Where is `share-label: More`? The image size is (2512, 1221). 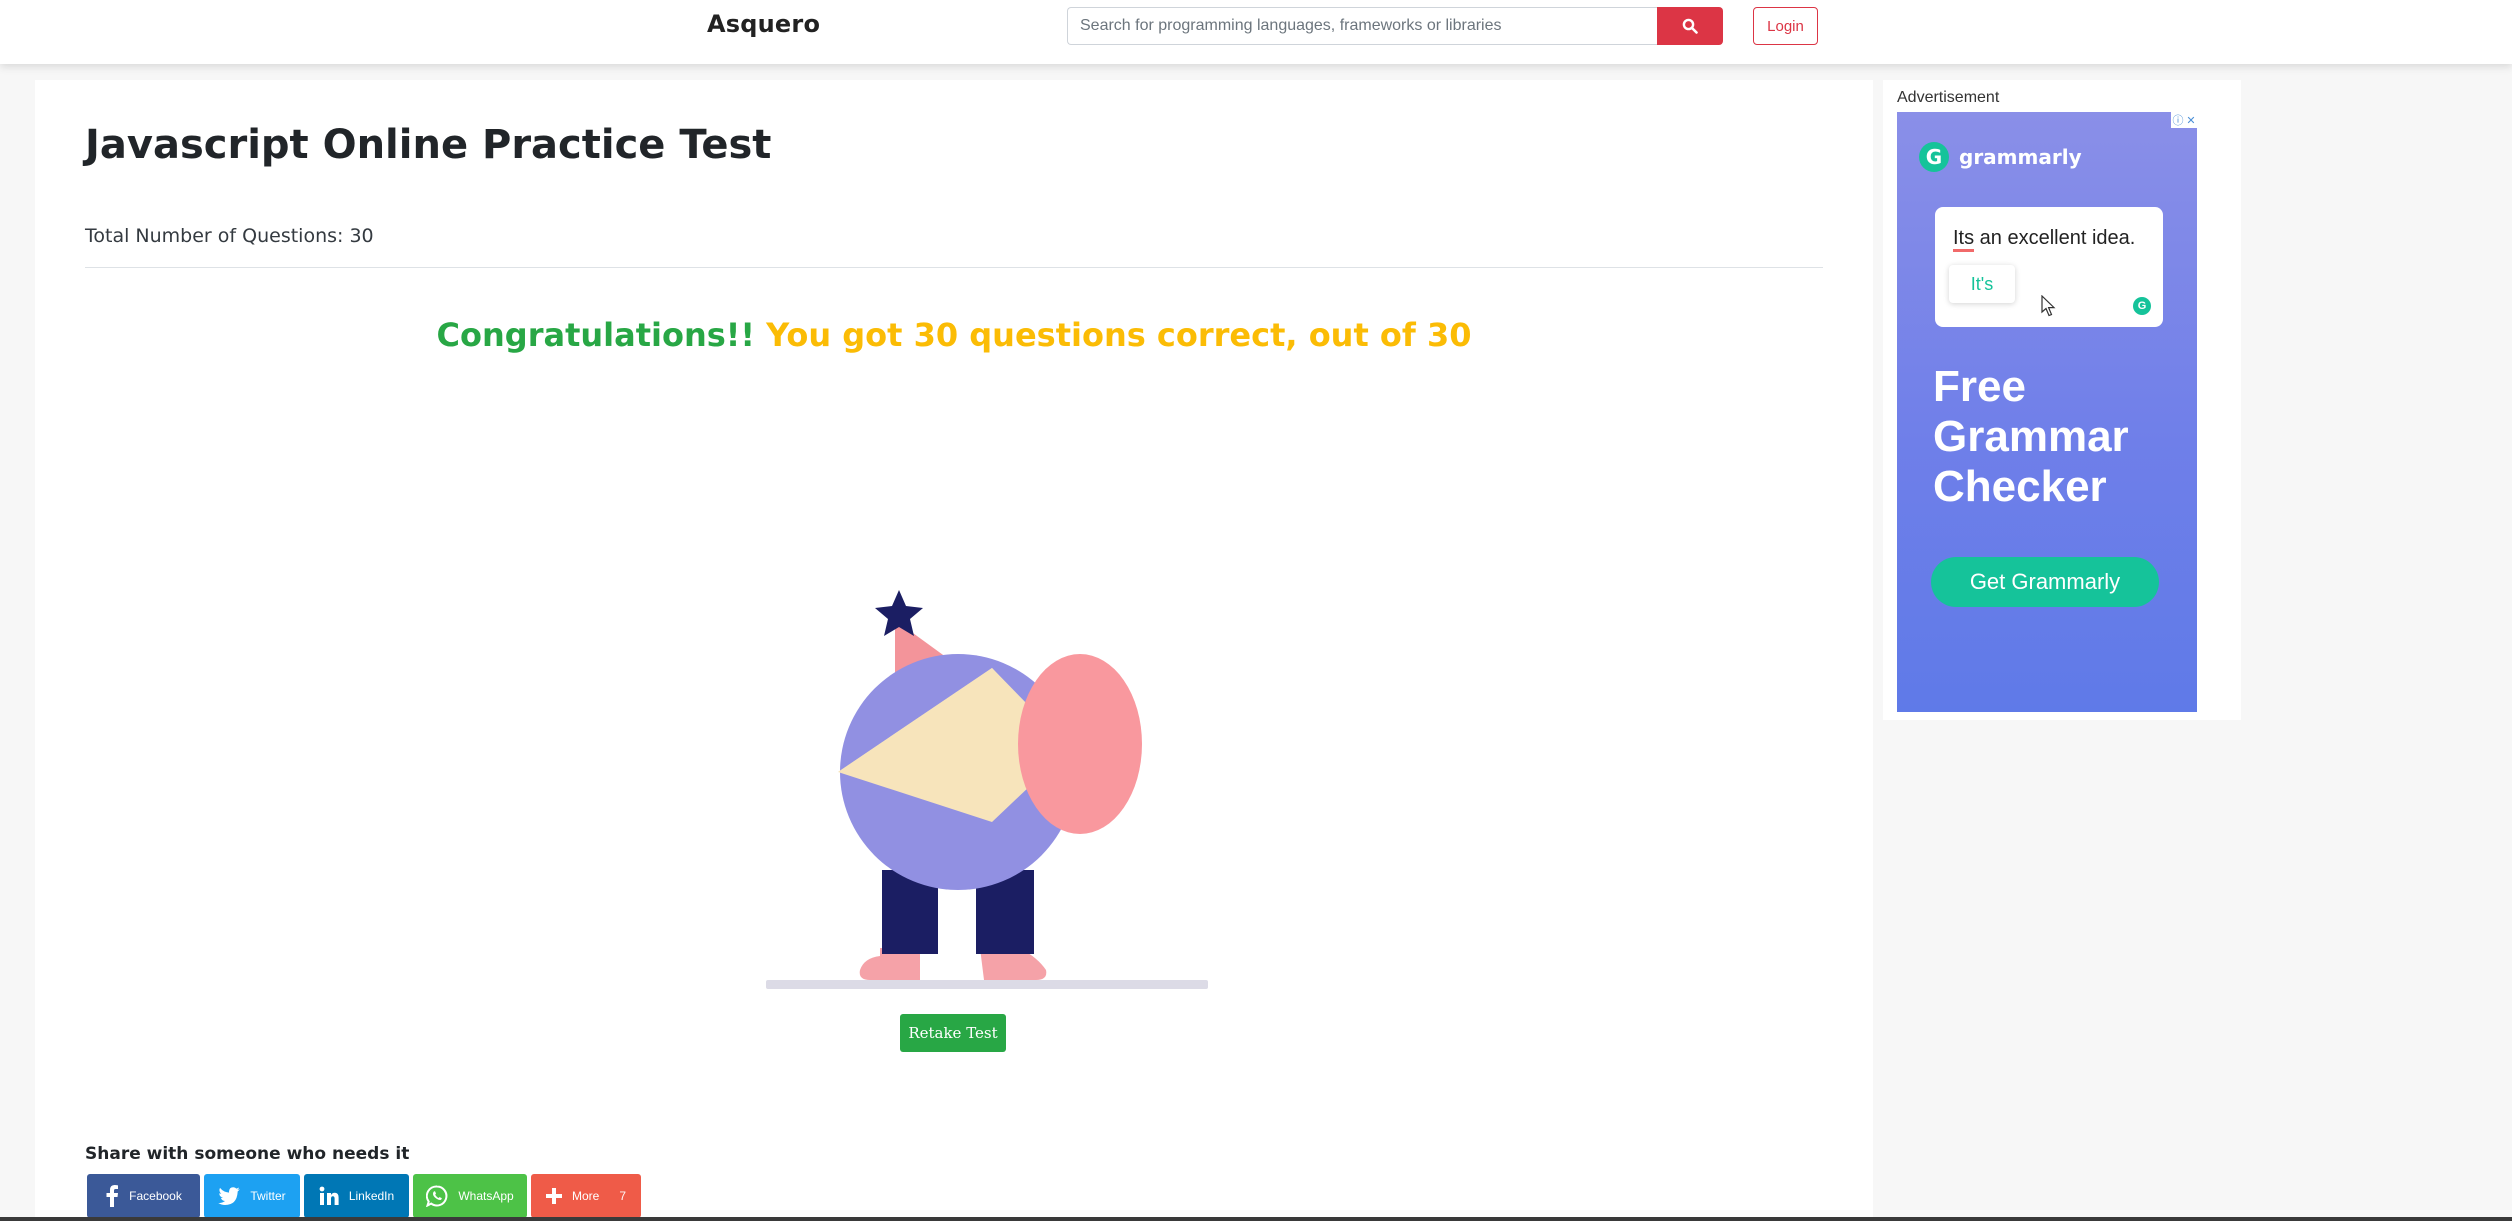
share-label: More is located at coordinates (585, 1196).